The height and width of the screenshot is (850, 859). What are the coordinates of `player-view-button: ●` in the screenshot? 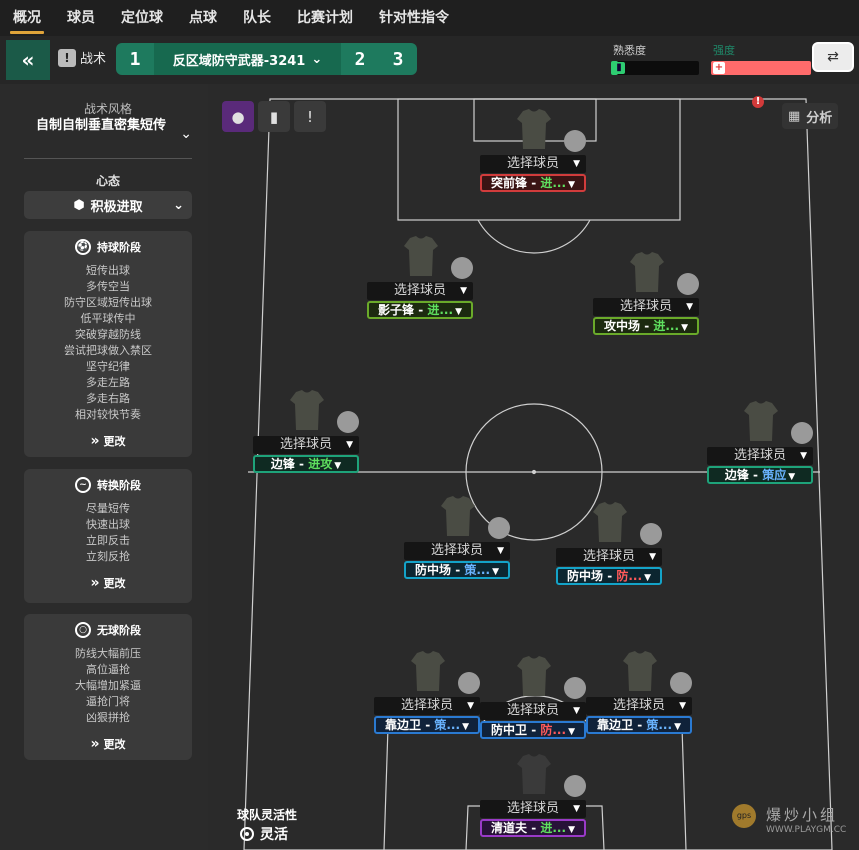 It's located at (238, 116).